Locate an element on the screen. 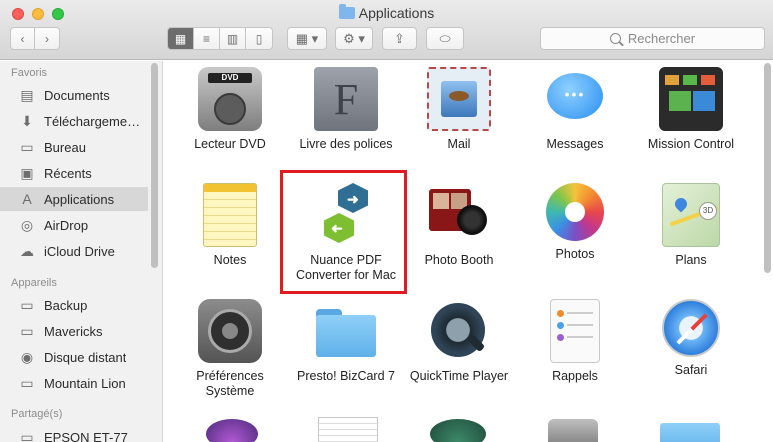 The width and height of the screenshot is (773, 442). sidebar-item-backup: ▭ Backup is located at coordinates (74, 305).